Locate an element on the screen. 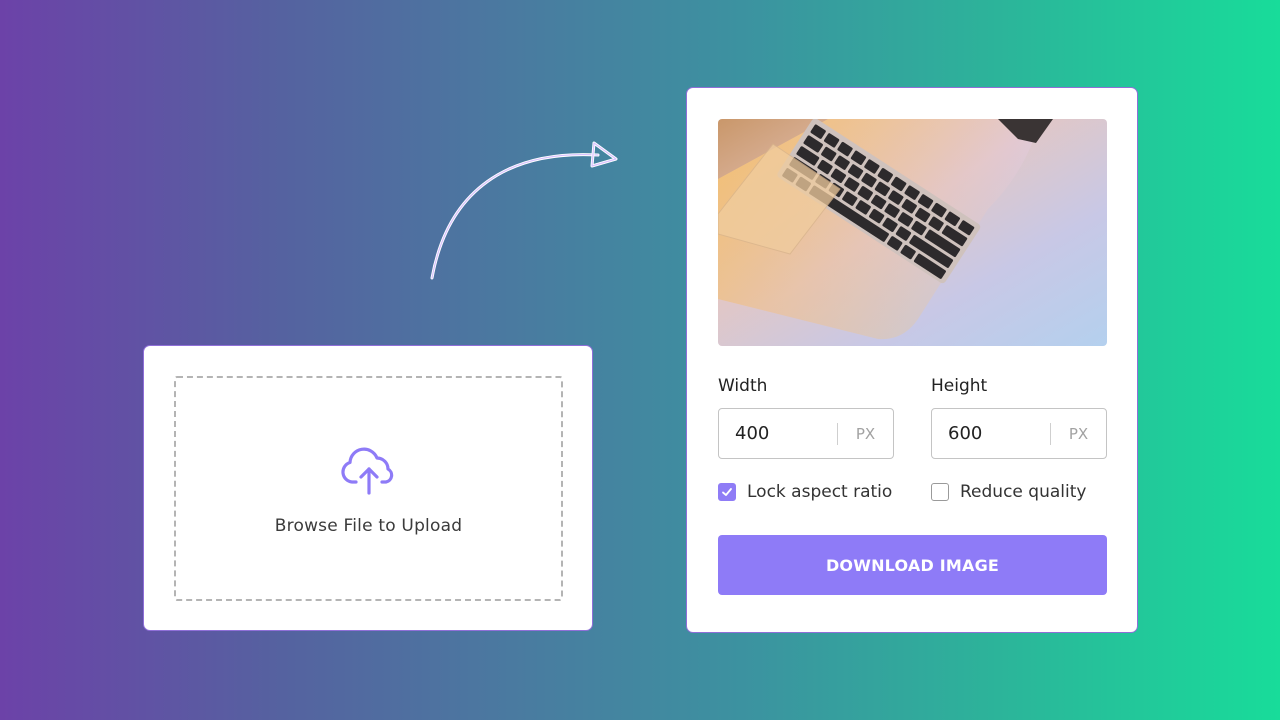 Image resolution: width=1280 pixels, height=720 pixels. height-field: PX is located at coordinates (1019, 433).